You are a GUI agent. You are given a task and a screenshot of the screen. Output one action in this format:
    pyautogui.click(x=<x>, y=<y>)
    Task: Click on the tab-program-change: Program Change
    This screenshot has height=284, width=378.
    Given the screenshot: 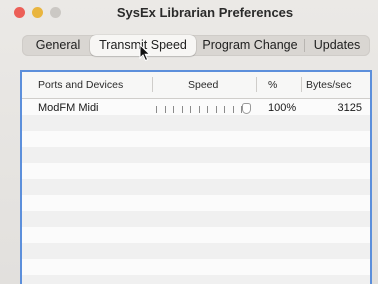 What is the action you would take?
    pyautogui.click(x=250, y=45)
    